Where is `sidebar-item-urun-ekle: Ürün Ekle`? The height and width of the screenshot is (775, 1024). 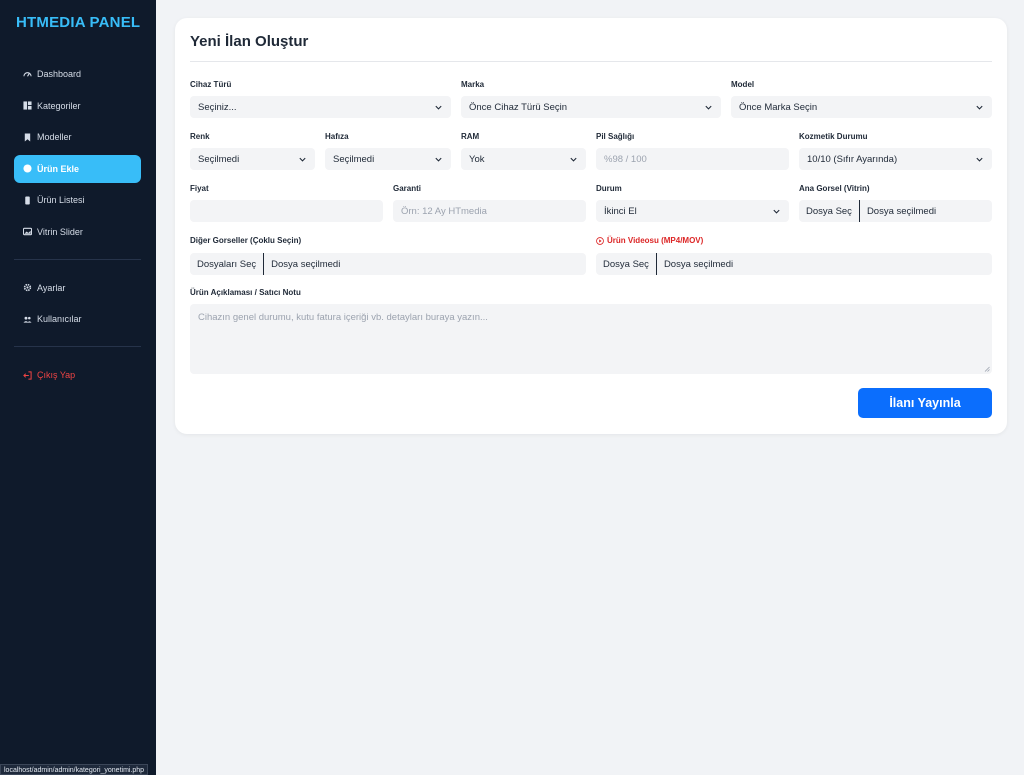
sidebar-item-urun-ekle: Ürün Ekle is located at coordinates (77, 168).